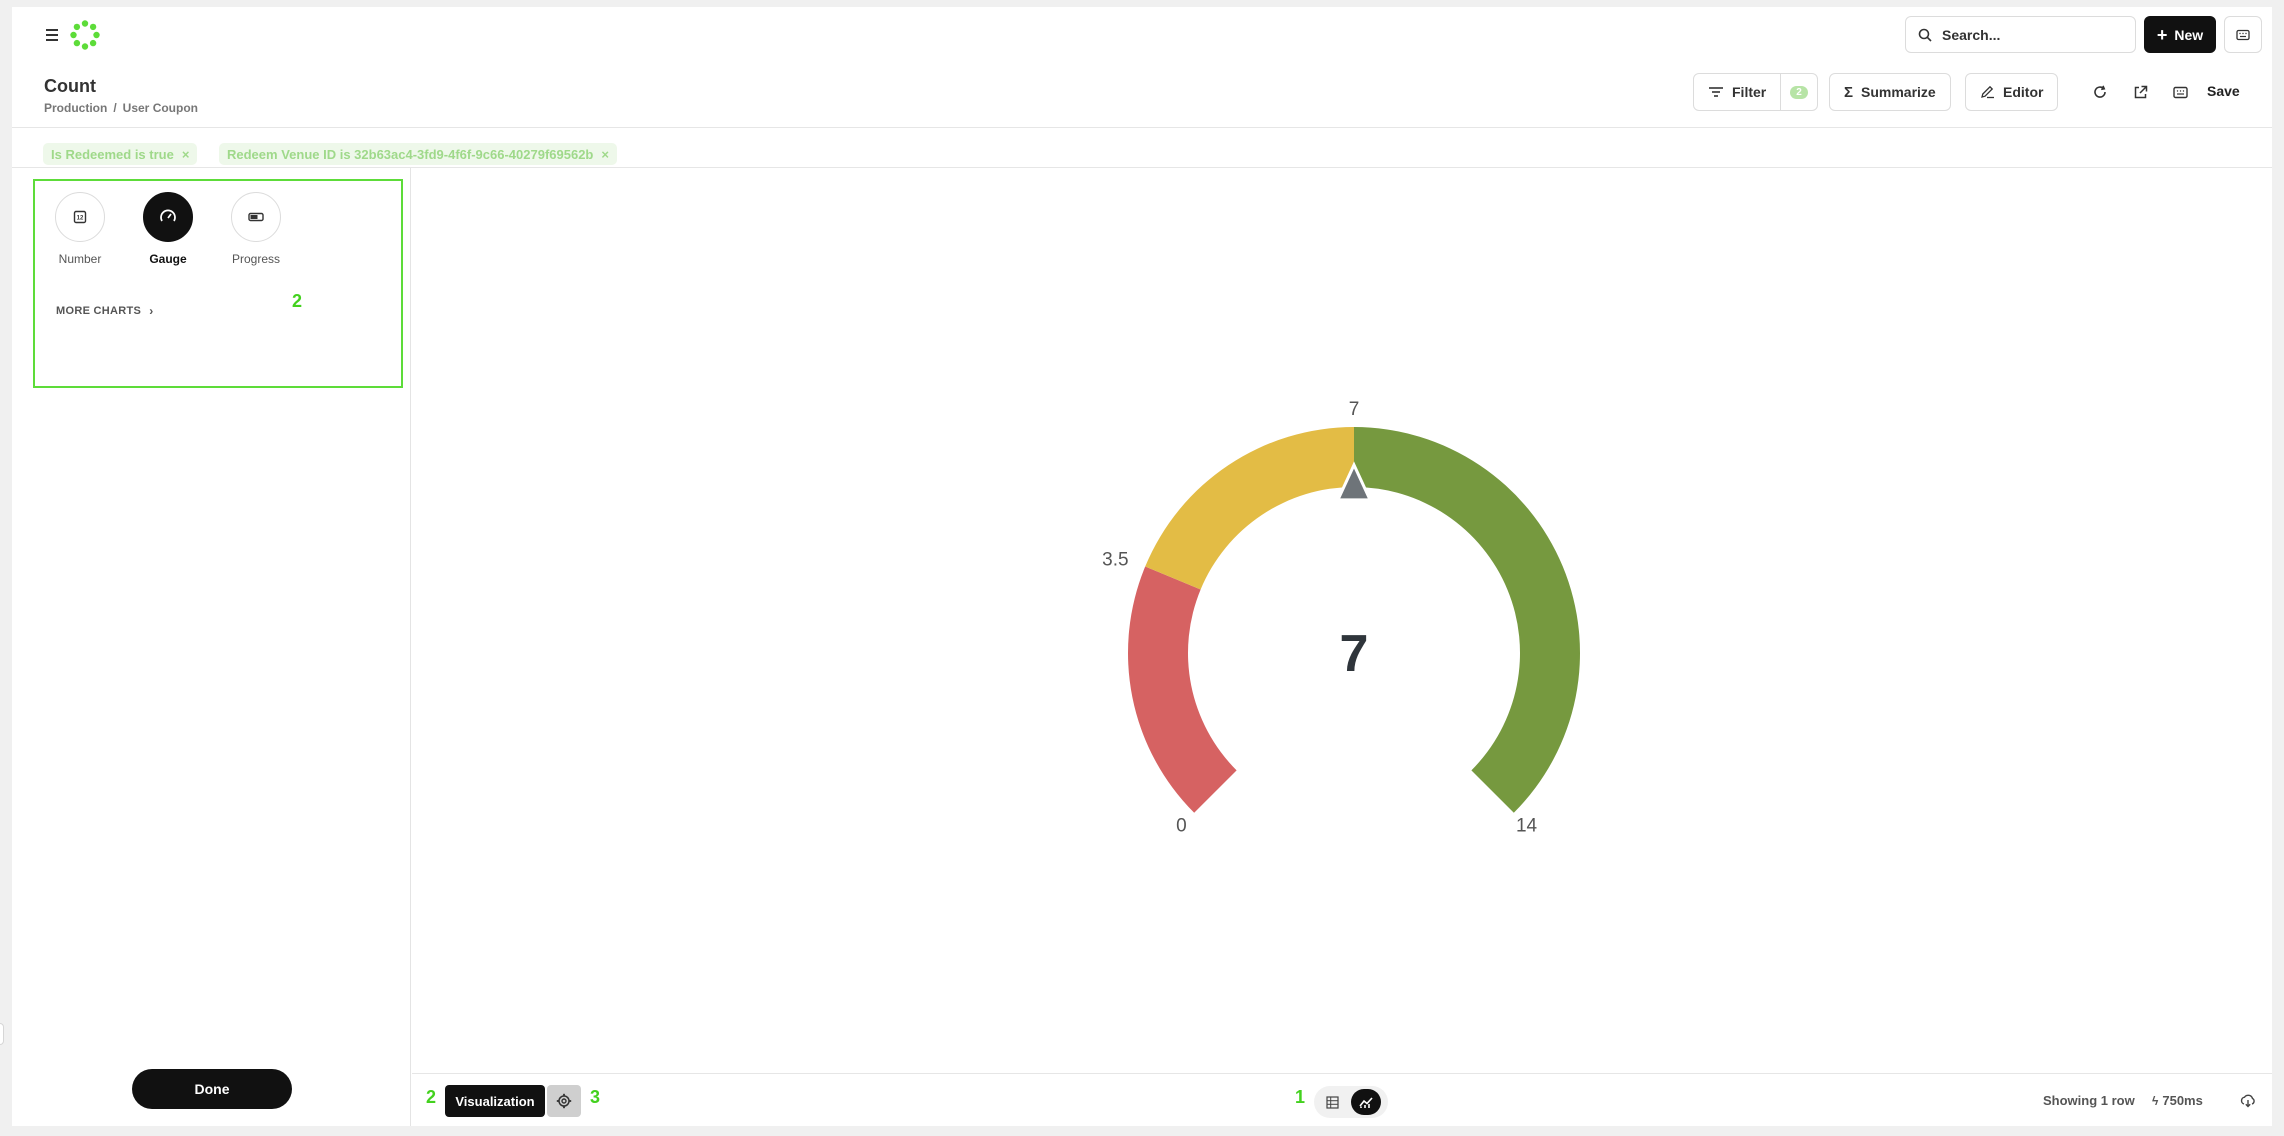 This screenshot has width=2284, height=1136. Describe the element at coordinates (256, 217) in the screenshot. I see `progress-icon` at that location.